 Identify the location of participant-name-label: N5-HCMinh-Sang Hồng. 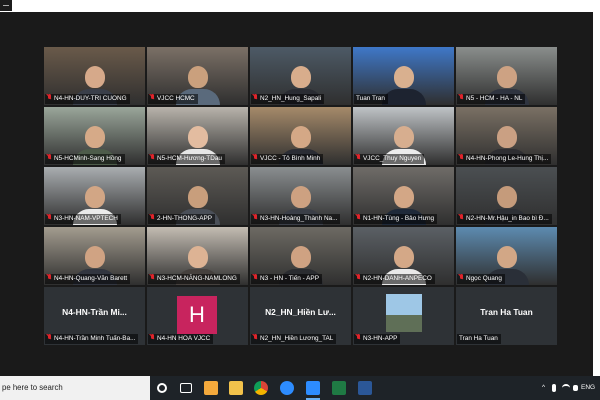
(85, 159).